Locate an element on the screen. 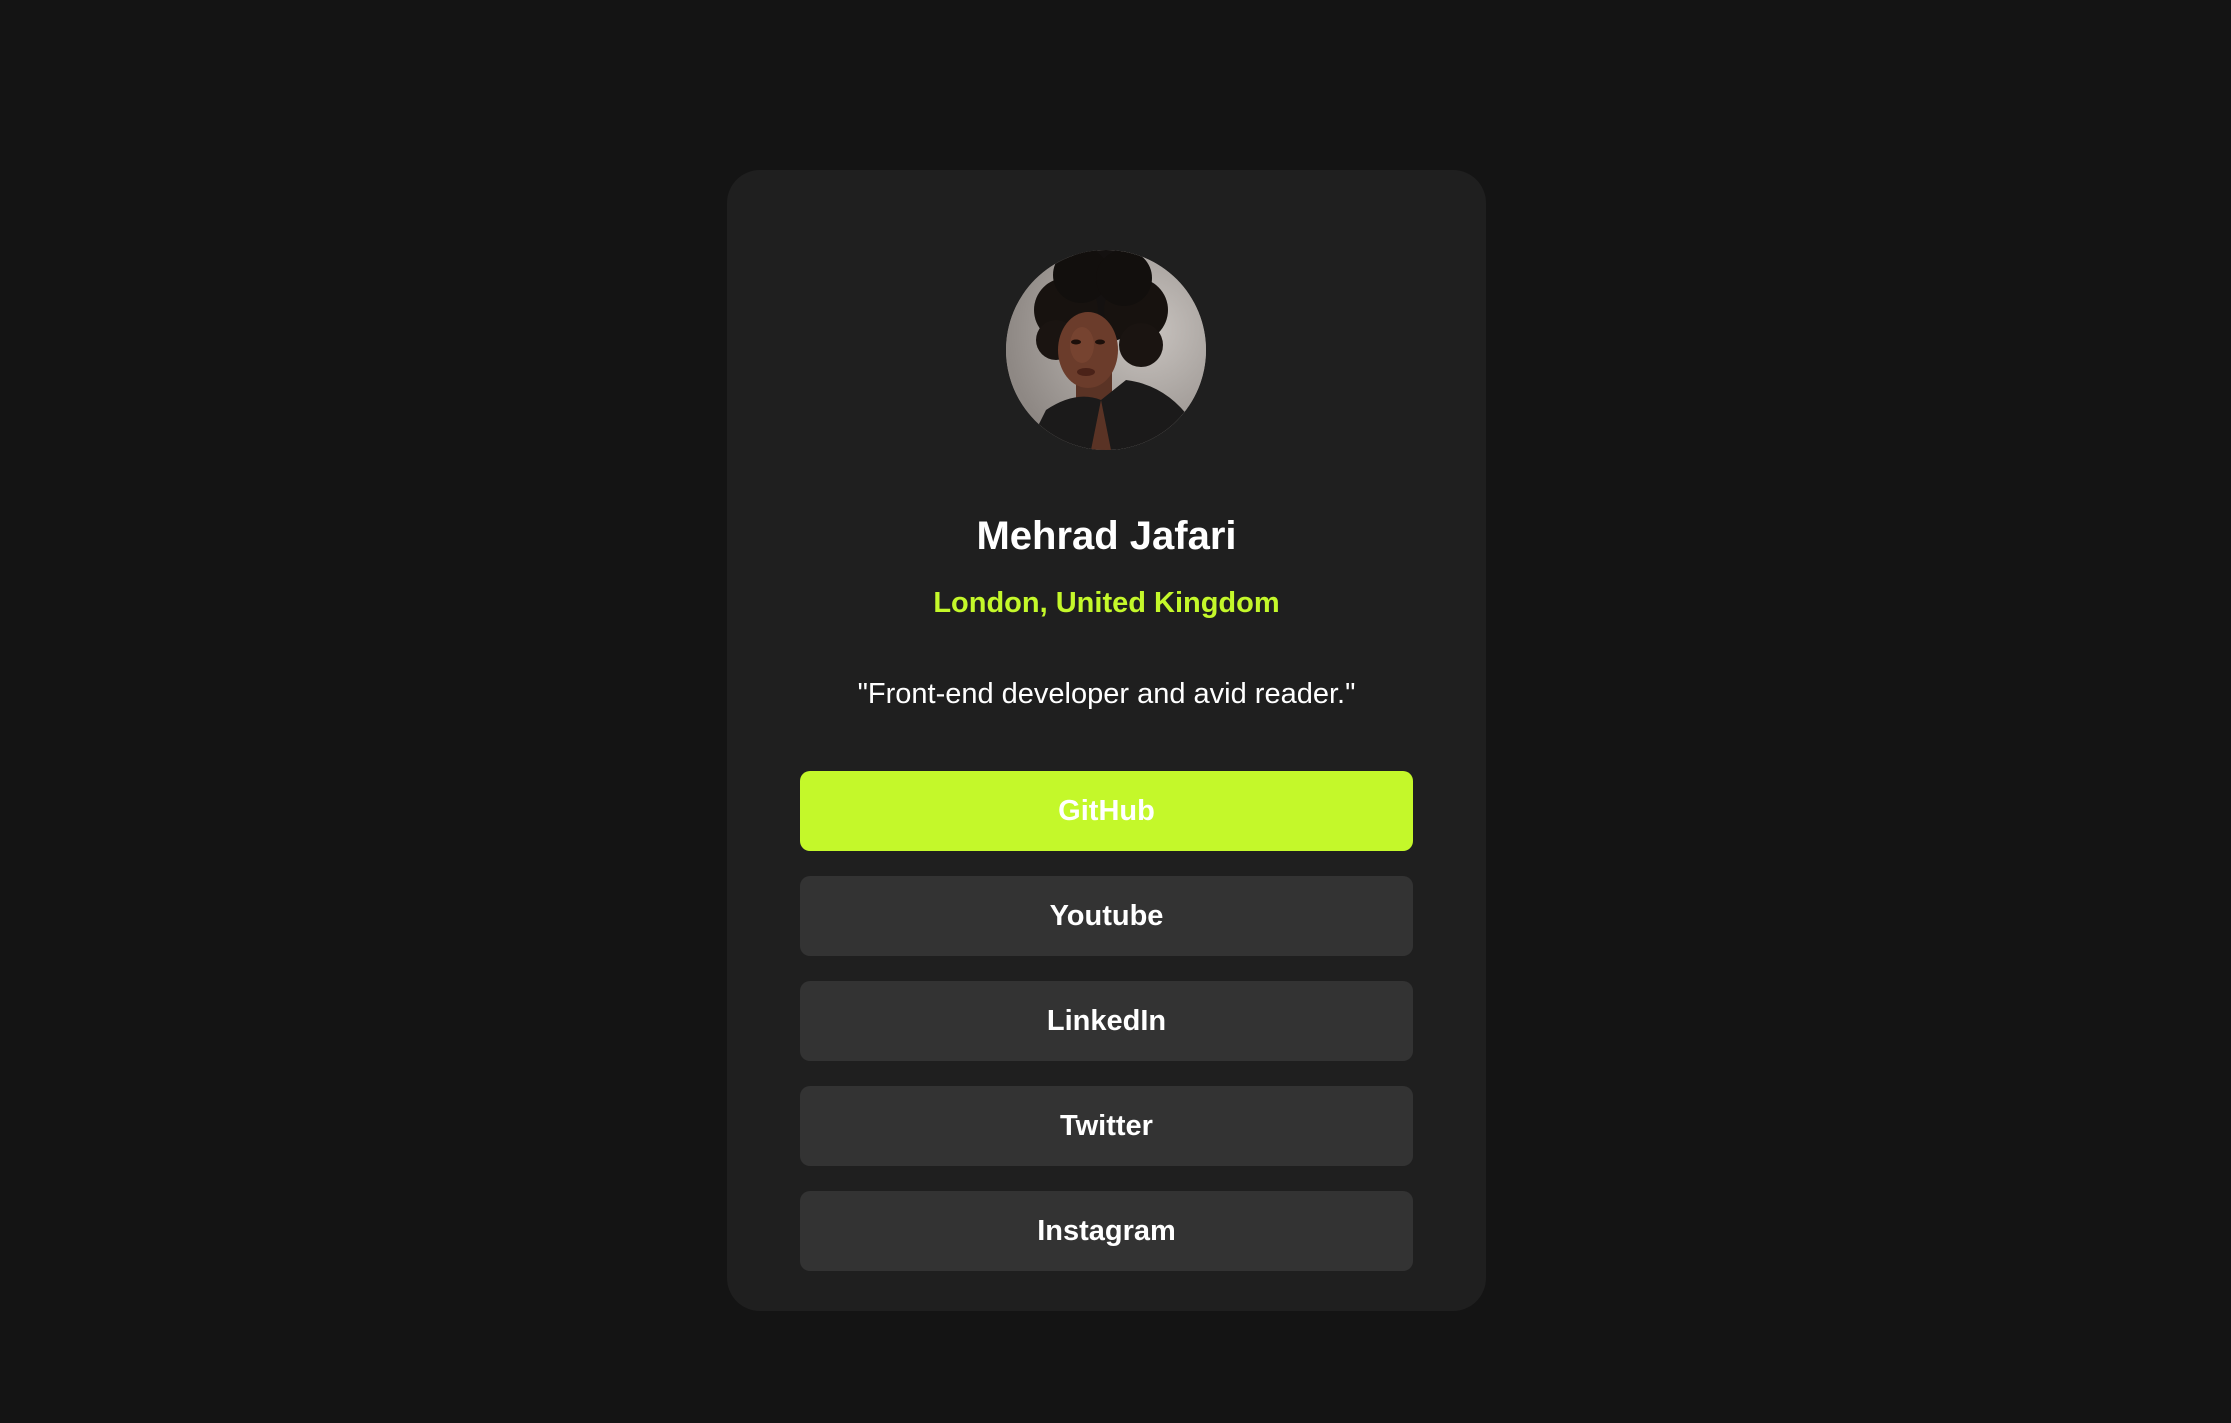 The width and height of the screenshot is (2231, 1423). profile-bio: "Front-end developer and avid reader." is located at coordinates (1106, 694).